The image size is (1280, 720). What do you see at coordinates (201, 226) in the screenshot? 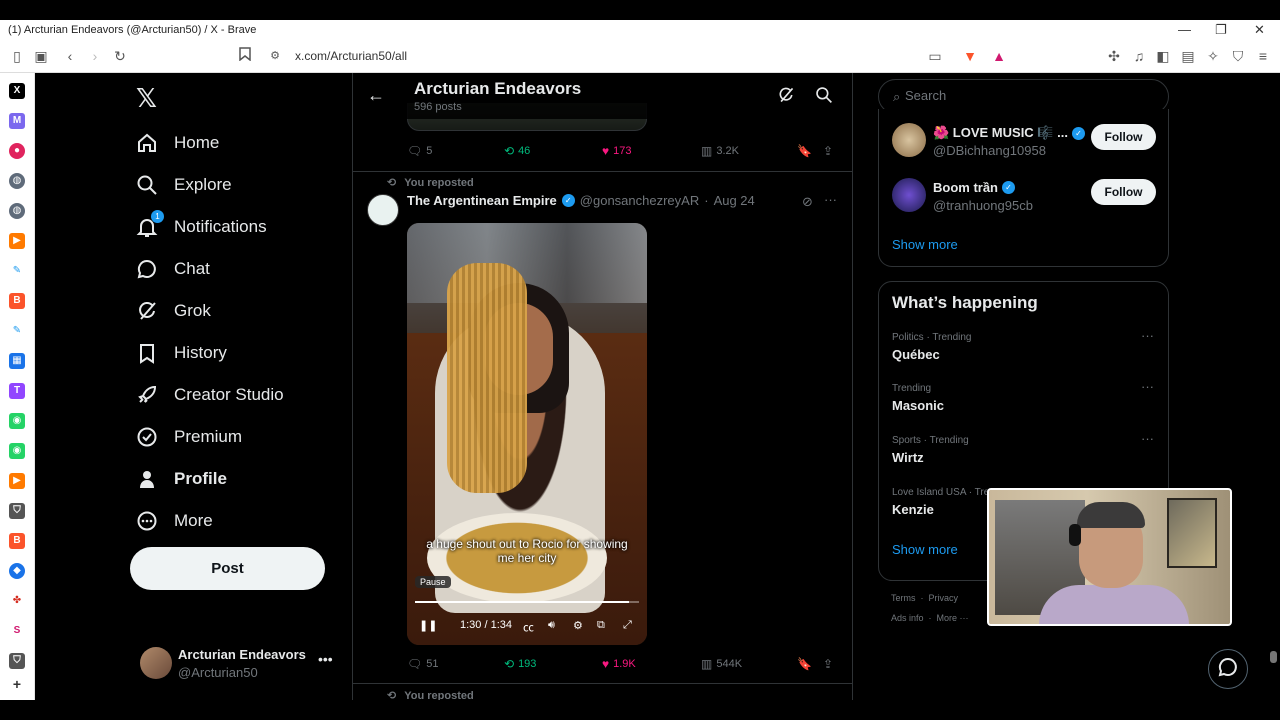
I see `nav-notifications: 1 Notifications` at bounding box center [201, 226].